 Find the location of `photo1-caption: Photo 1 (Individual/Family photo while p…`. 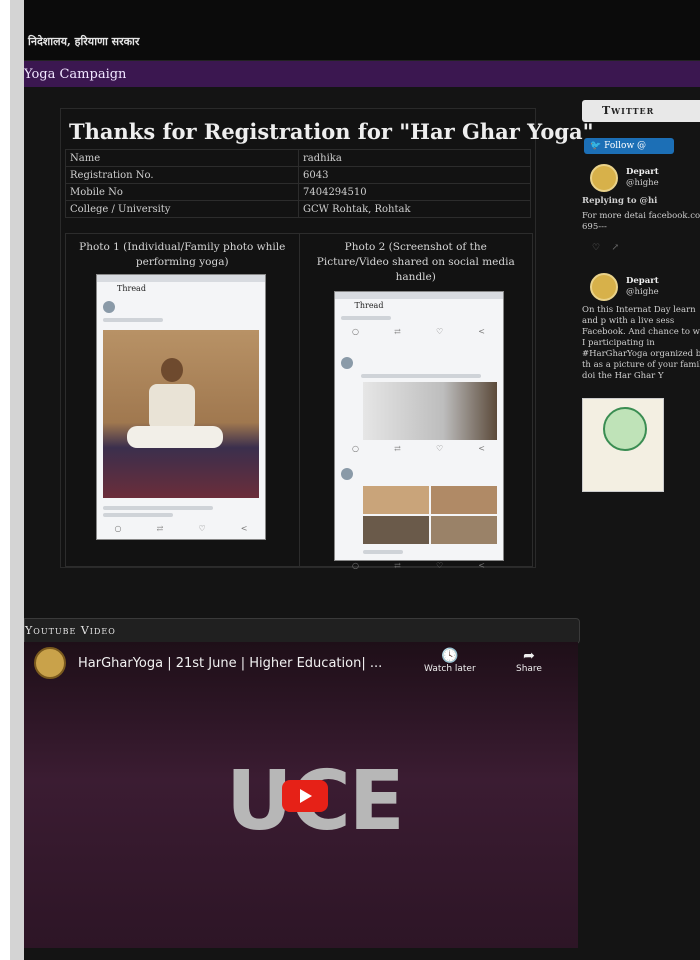

photo1-caption: Photo 1 (Individual/Family photo while p… is located at coordinates (182, 254).